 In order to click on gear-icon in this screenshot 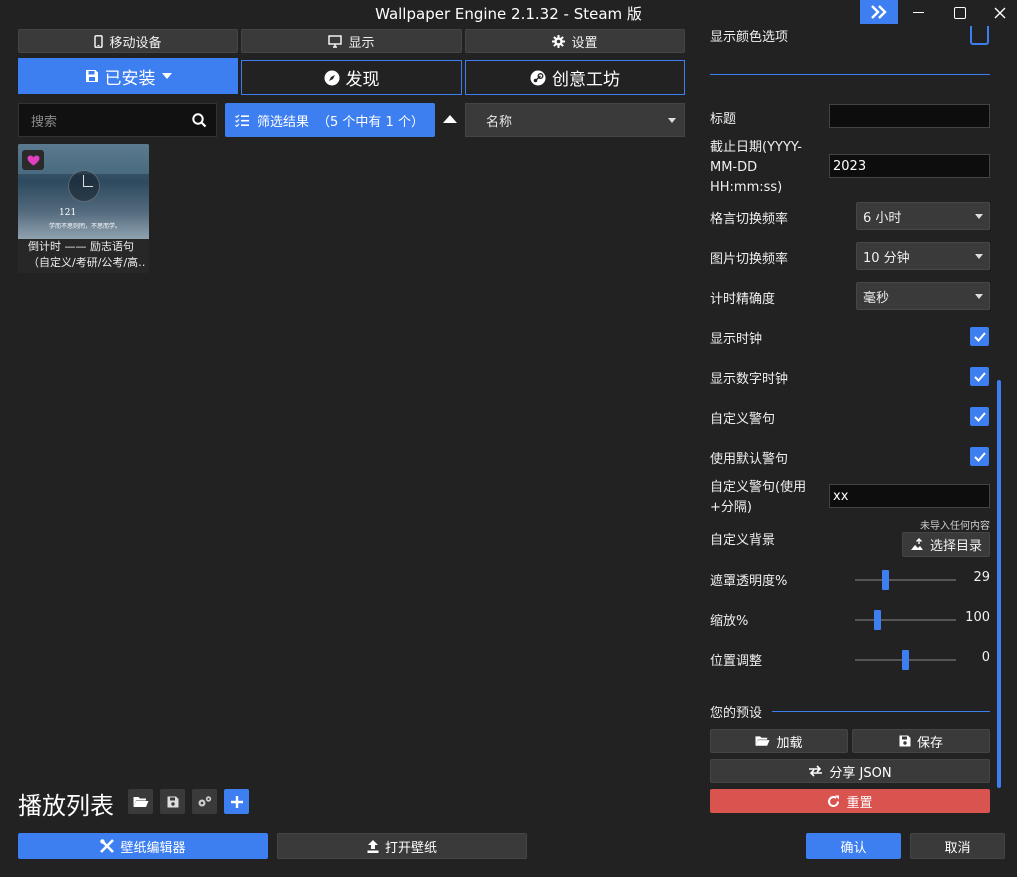, I will do `click(559, 41)`.